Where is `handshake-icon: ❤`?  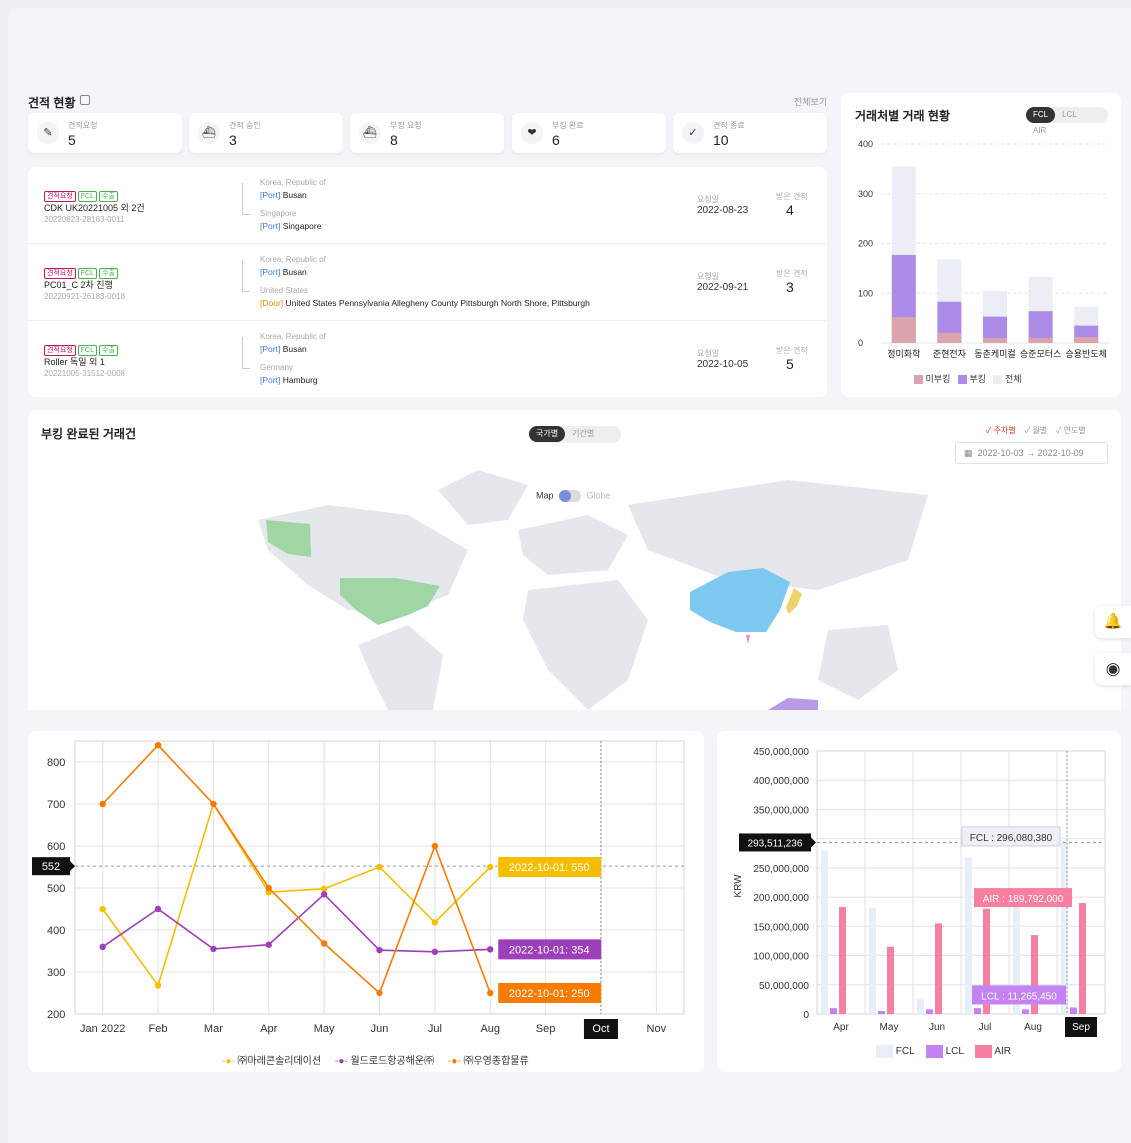
handshake-icon: ❤ is located at coordinates (532, 133).